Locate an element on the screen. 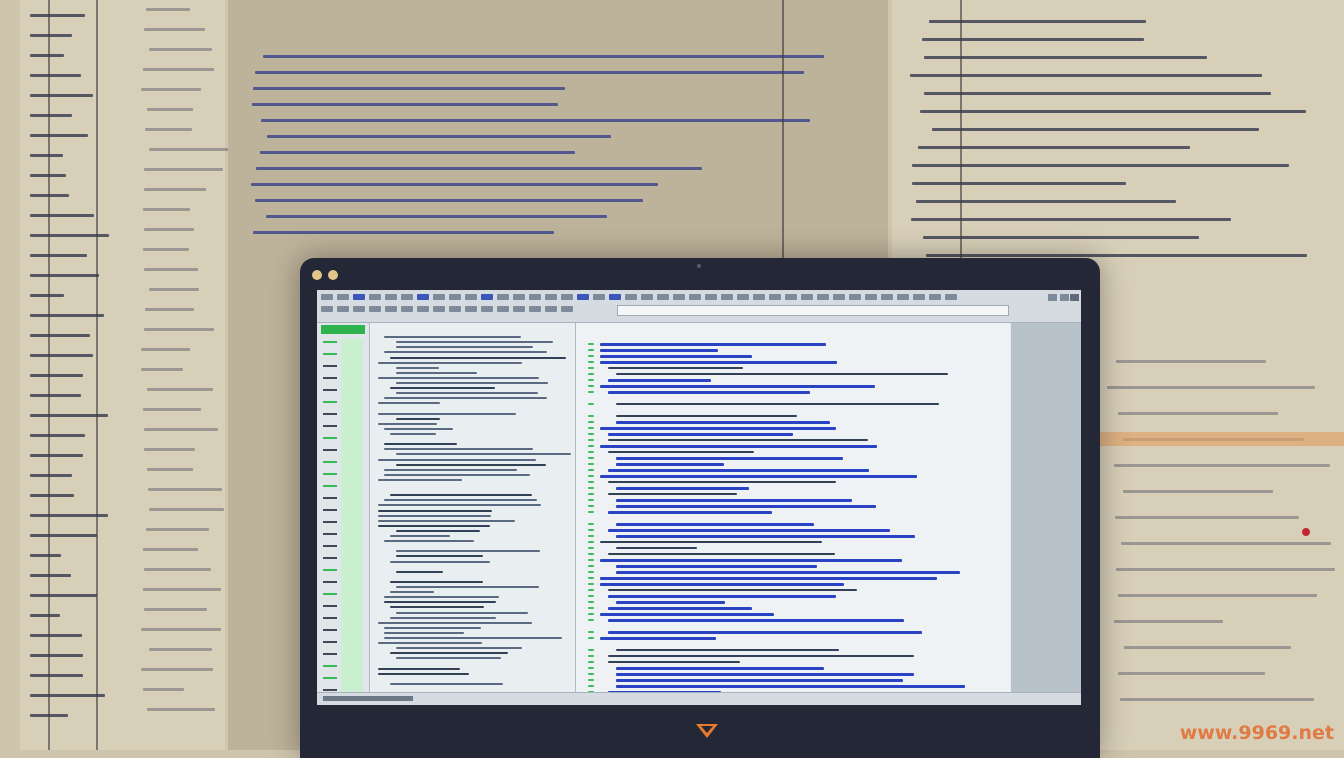 The width and height of the screenshot is (1344, 758). maximize-icon is located at coordinates (1064, 297).